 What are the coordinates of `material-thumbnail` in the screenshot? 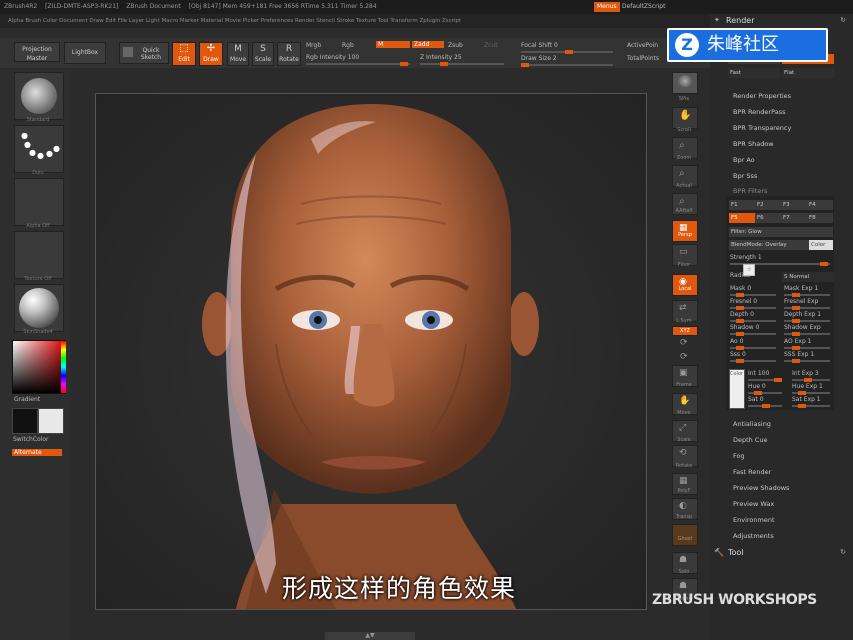 It's located at (39, 308).